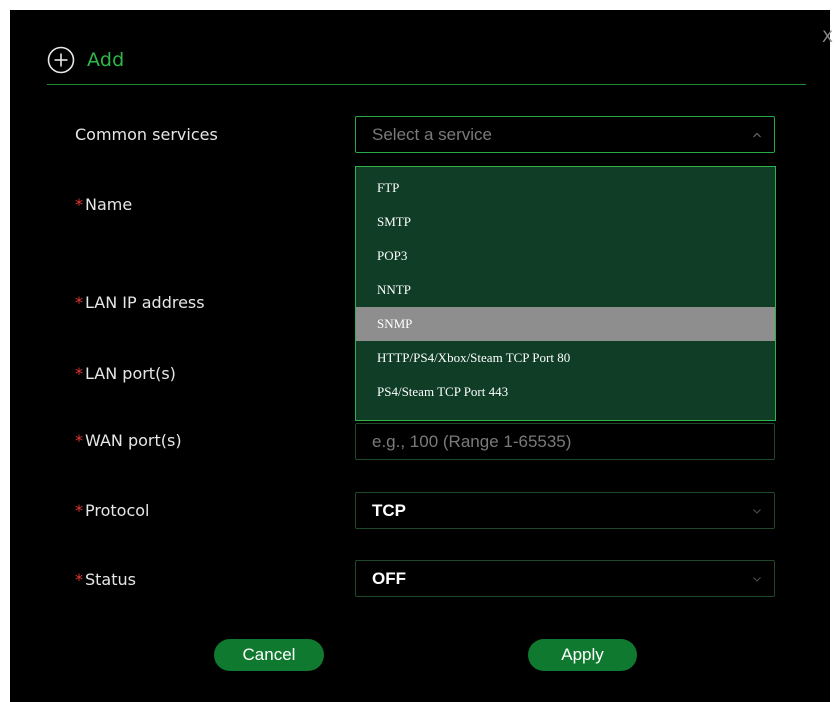 The image size is (840, 702). Describe the element at coordinates (117, 510) in the screenshot. I see `protocol-label-text: Protocol` at that location.